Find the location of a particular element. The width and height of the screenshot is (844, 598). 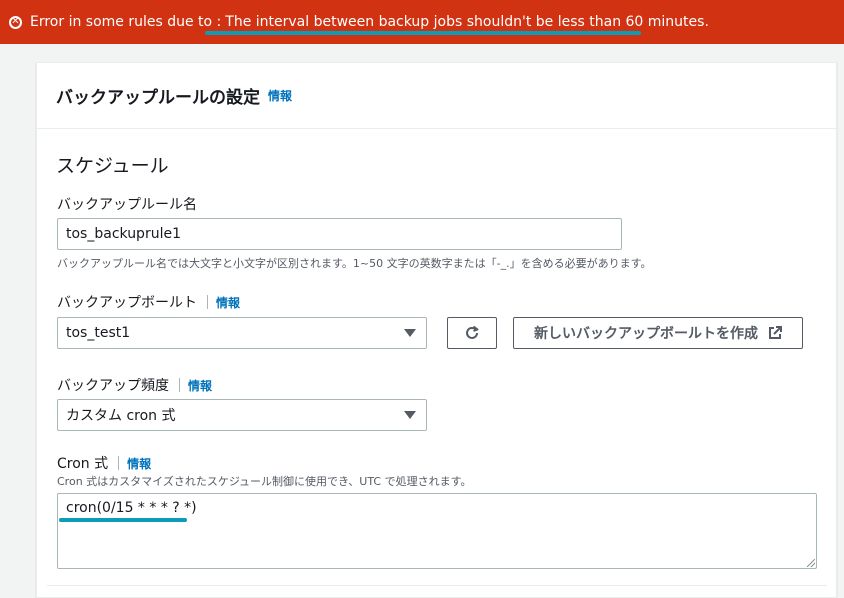

cron-value-underline is located at coordinates (123, 520).